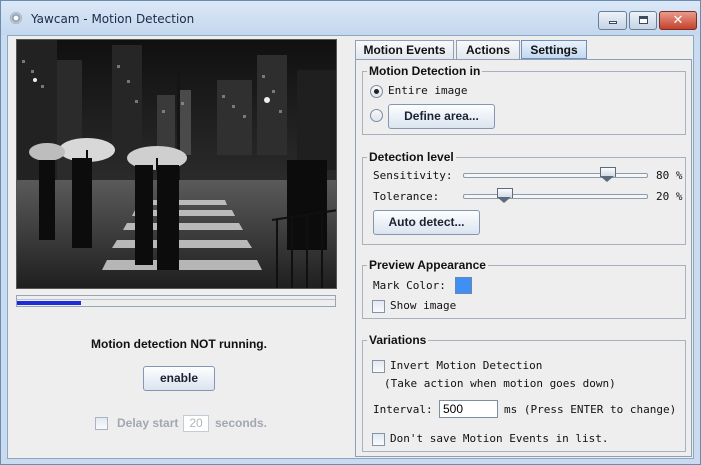 The height and width of the screenshot is (465, 701). Describe the element at coordinates (463, 285) in the screenshot. I see `mark-color-swatch` at that location.